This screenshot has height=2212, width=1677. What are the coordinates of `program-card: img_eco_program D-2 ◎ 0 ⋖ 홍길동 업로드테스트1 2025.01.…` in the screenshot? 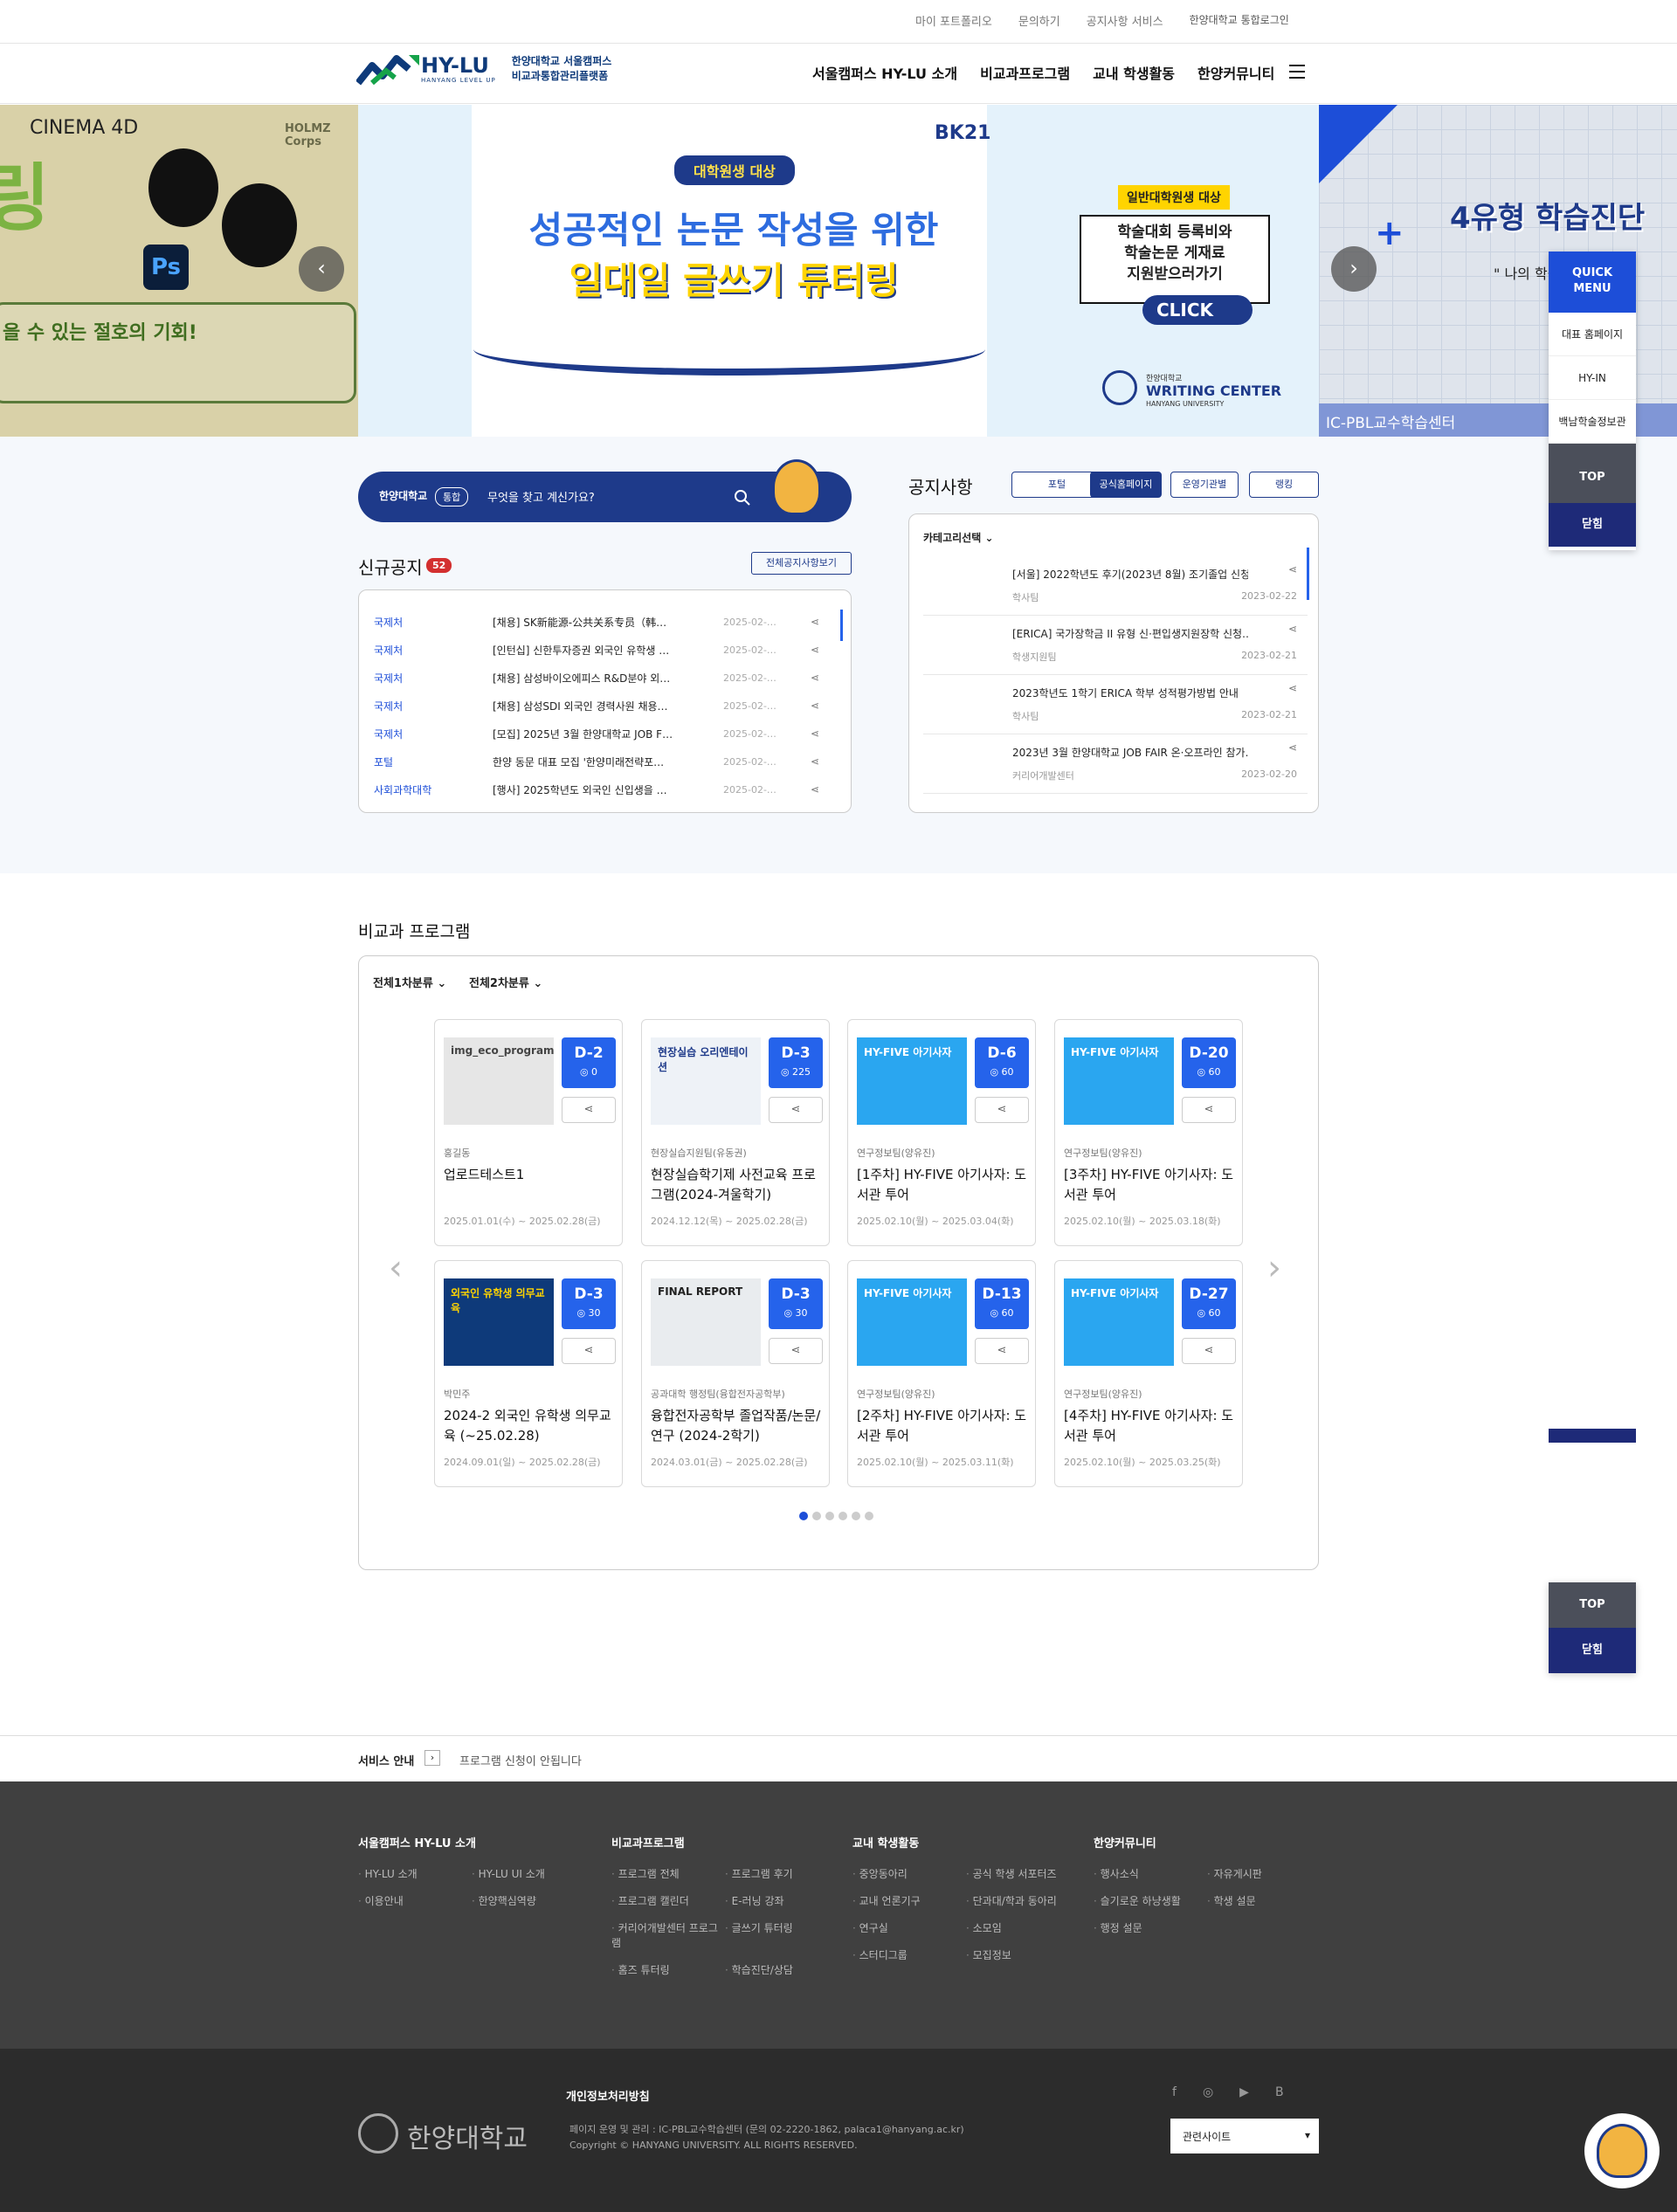 It's located at (528, 1132).